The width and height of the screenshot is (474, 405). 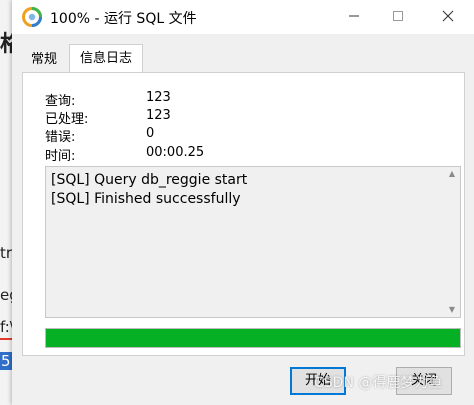 I want to click on log-scrollbar: ▲ ▼, so click(x=452, y=242).